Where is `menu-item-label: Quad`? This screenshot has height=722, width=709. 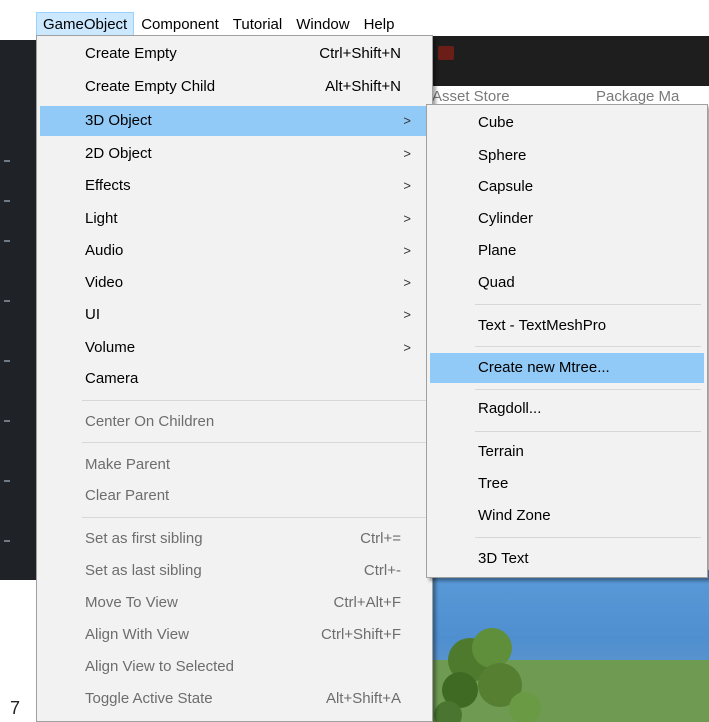
menu-item-label: Quad is located at coordinates (496, 282).